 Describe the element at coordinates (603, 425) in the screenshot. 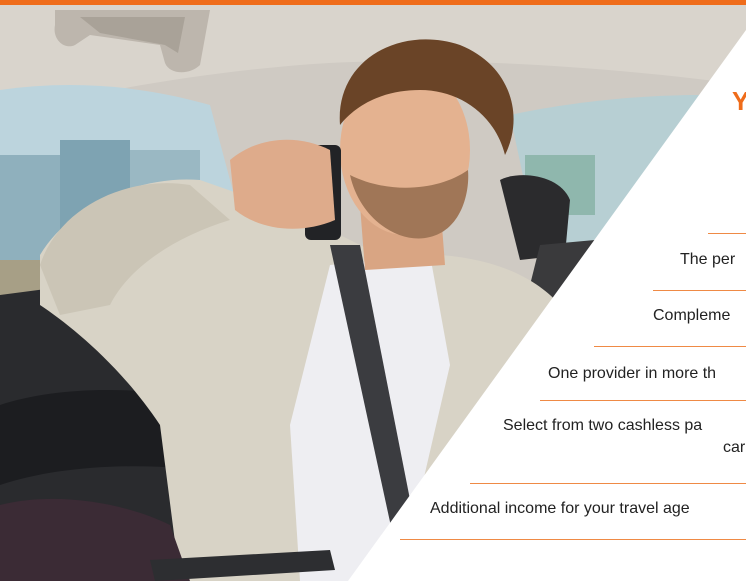

I see `feature-item: Select from two cashless pa` at that location.